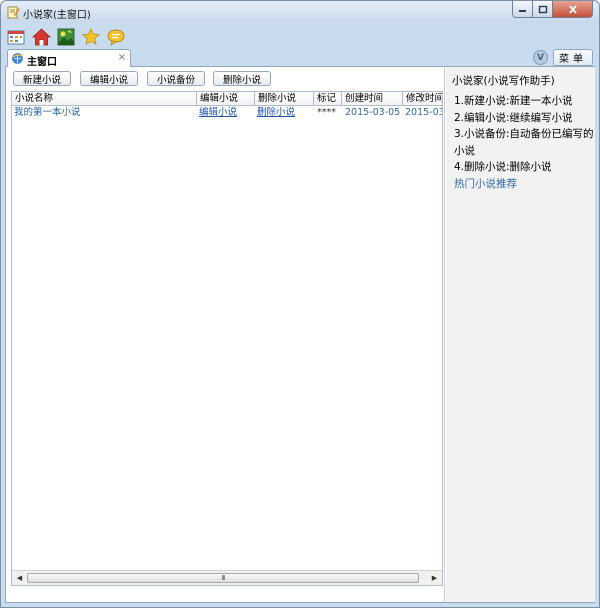 This screenshot has width=600, height=608. Describe the element at coordinates (109, 78) in the screenshot. I see `edit-novel-button: 编辑小说` at that location.